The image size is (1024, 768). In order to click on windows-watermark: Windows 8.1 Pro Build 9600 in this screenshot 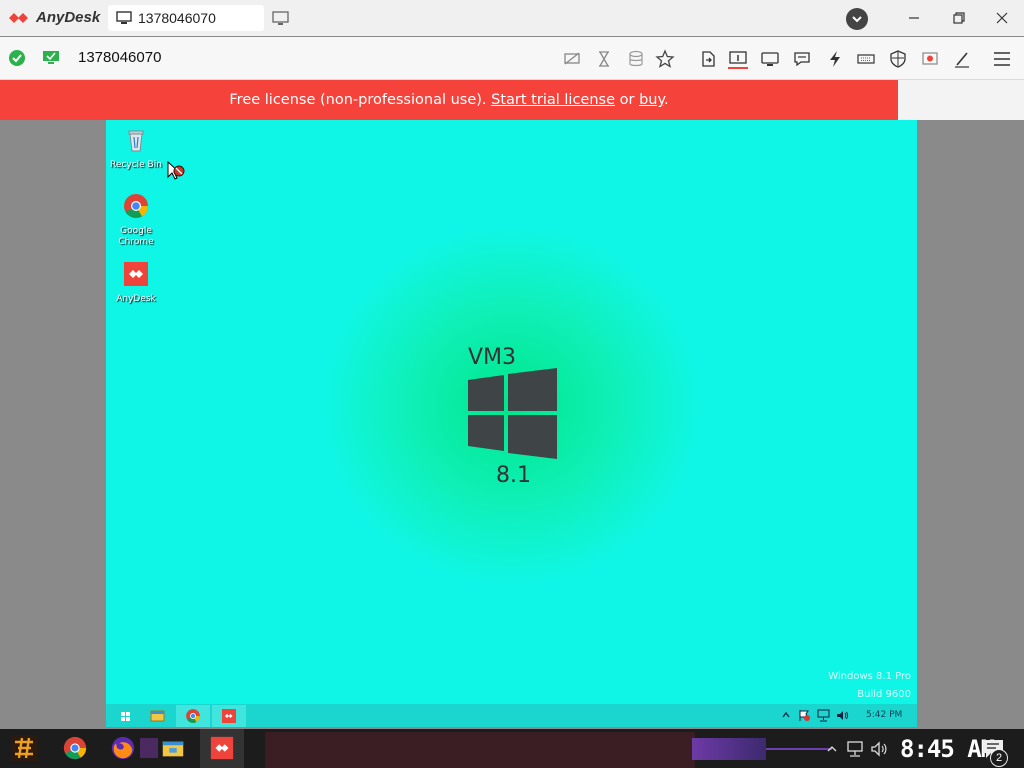, I will do `click(869, 686)`.